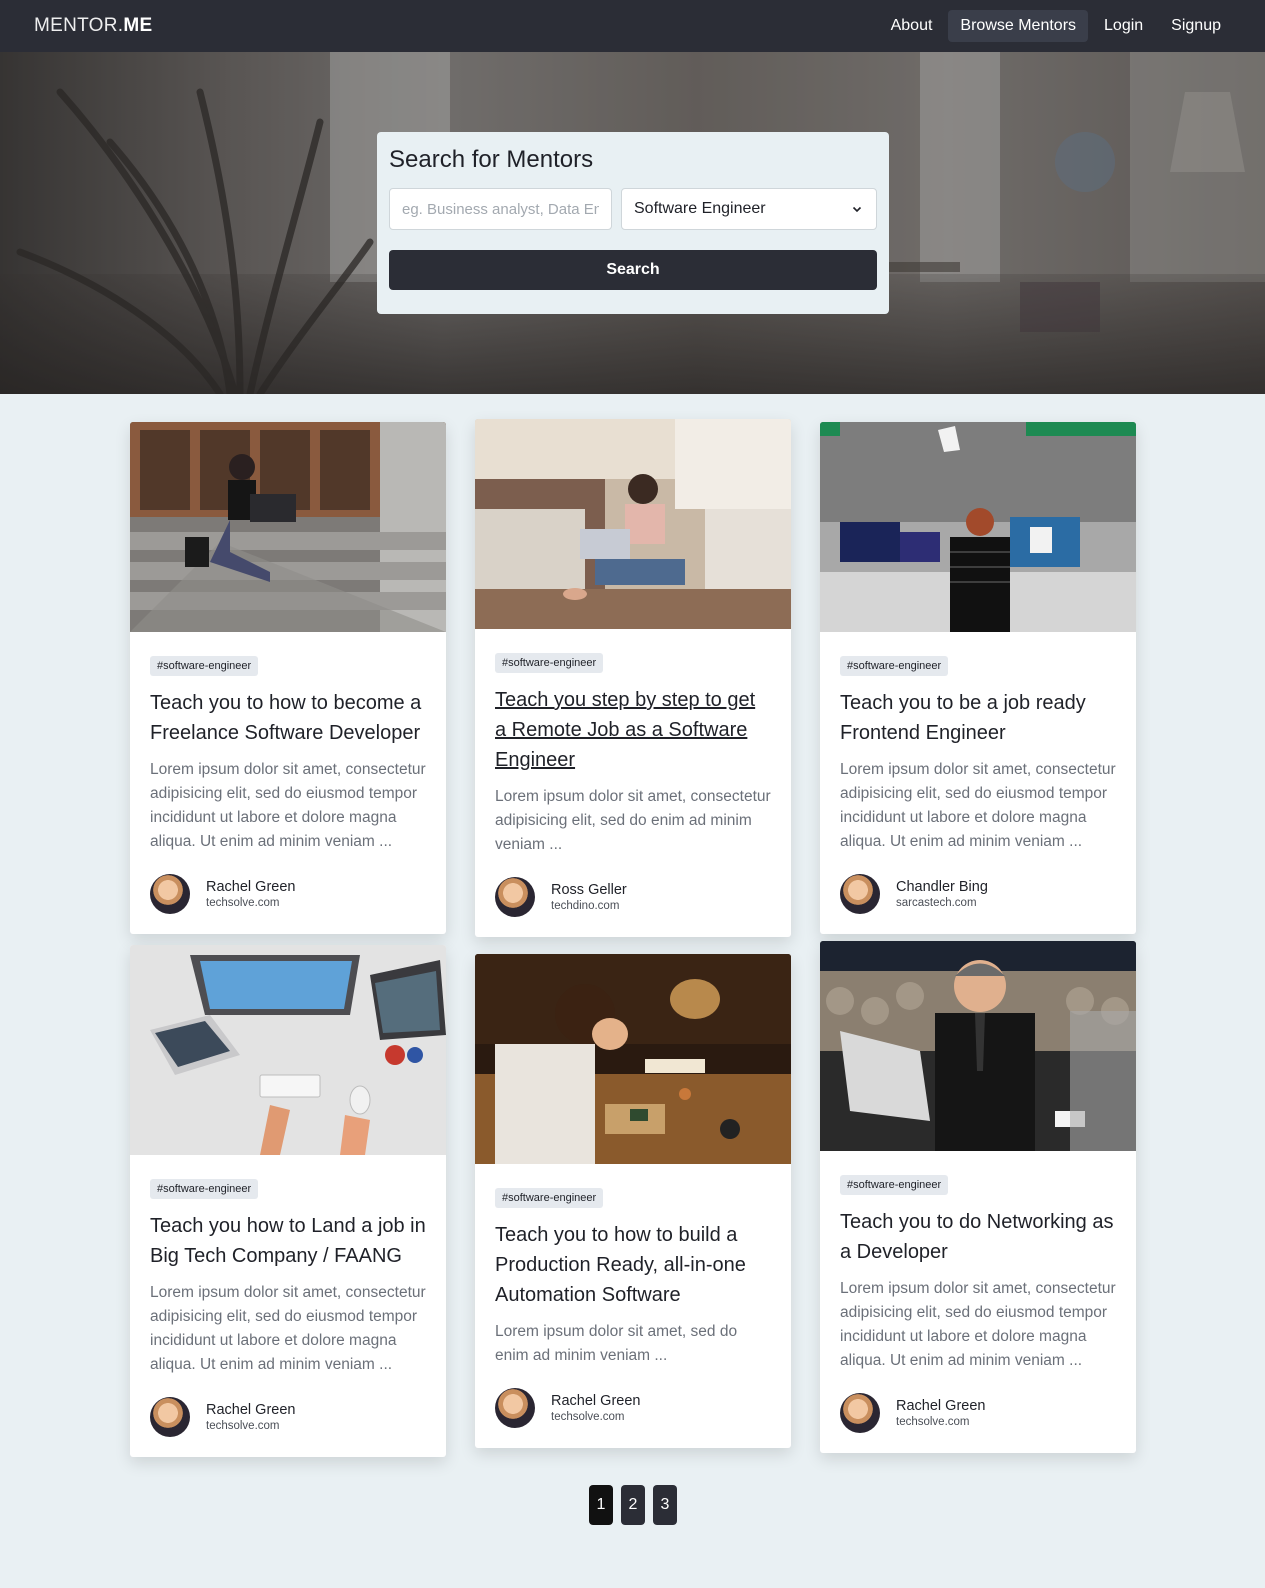 Image resolution: width=1265 pixels, height=1588 pixels. What do you see at coordinates (93, 26) in the screenshot?
I see `brand-logo: MENTOR.ME` at bounding box center [93, 26].